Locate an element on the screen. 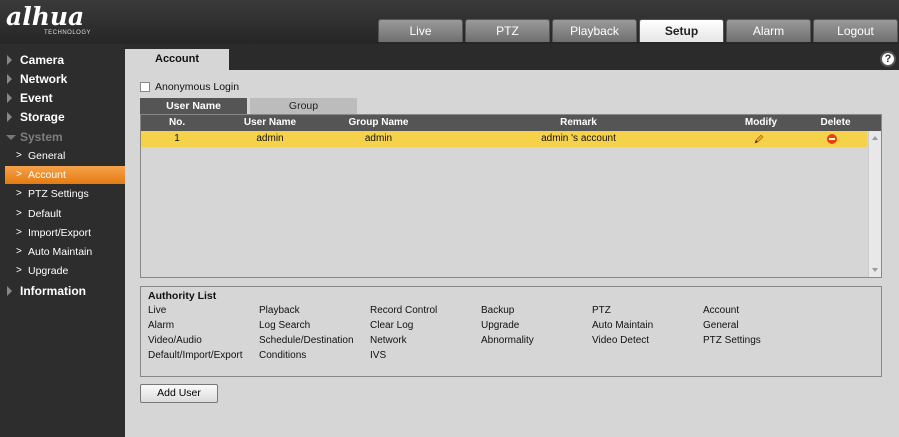  sidebar-item-account: > Account is located at coordinates (65, 175).